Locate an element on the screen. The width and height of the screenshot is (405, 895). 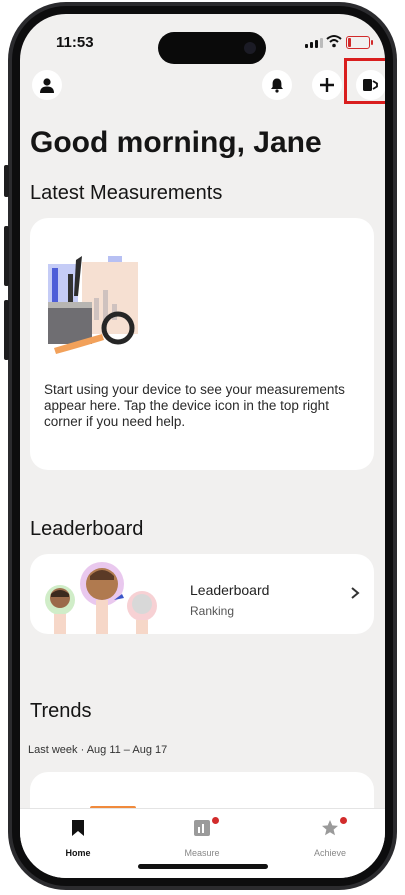
chevron-right-icon is located at coordinates (355, 593).